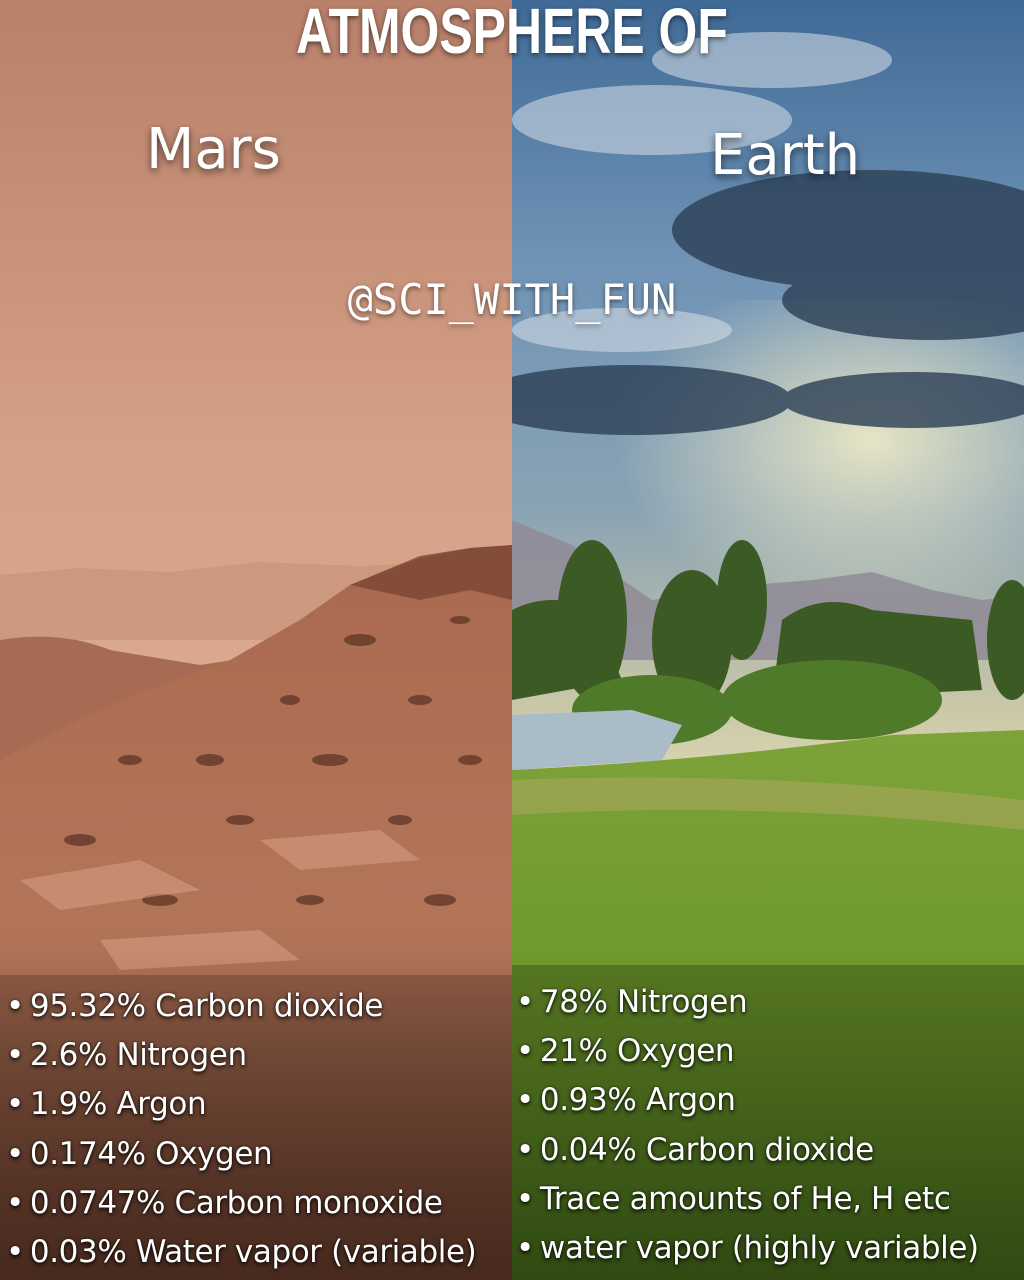 The height and width of the screenshot is (1280, 1024). Describe the element at coordinates (785, 155) in the screenshot. I see `earth-label: Earth` at that location.